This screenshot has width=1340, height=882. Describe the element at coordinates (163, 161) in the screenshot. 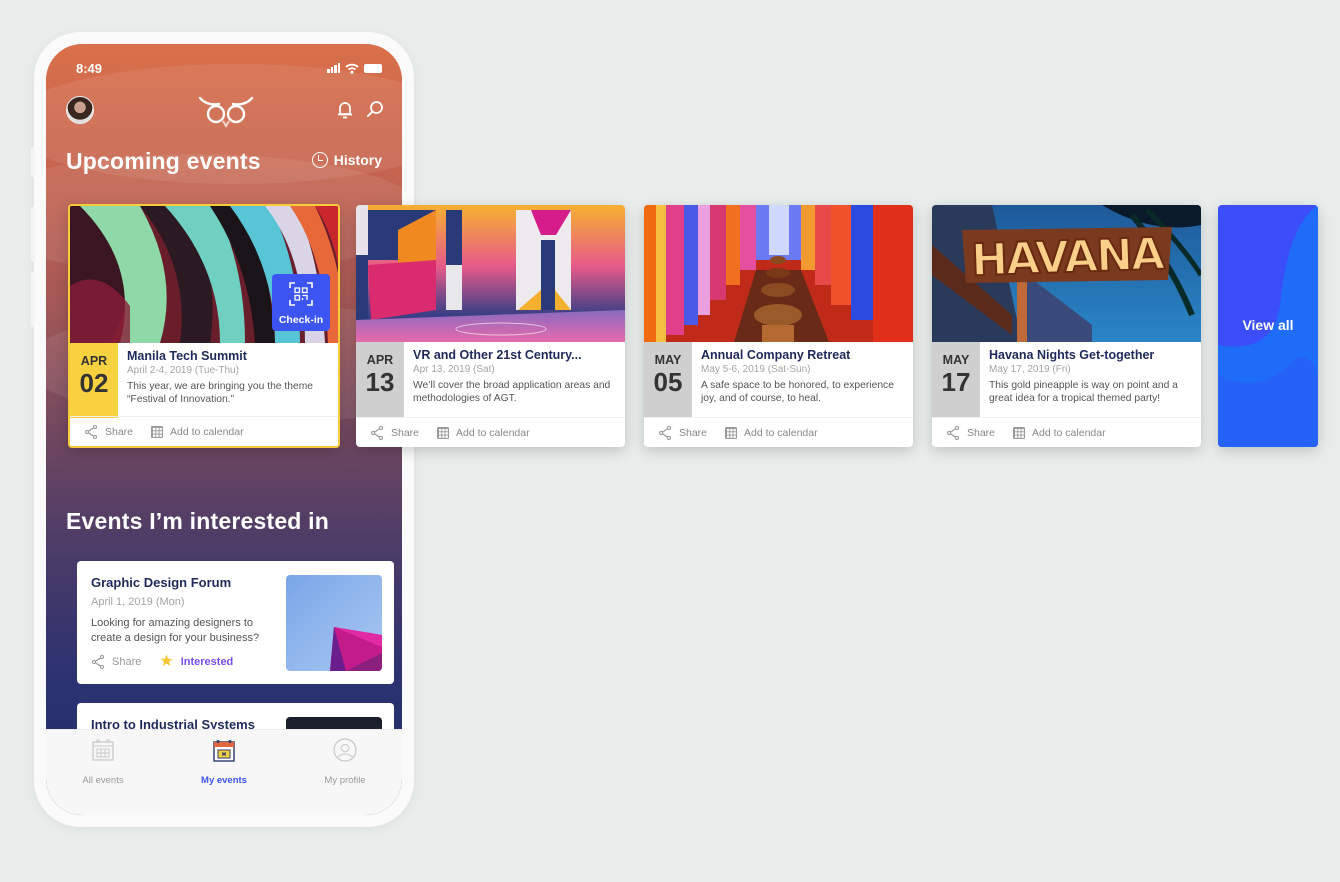

I see `upcoming-events-title: Upcoming events` at that location.